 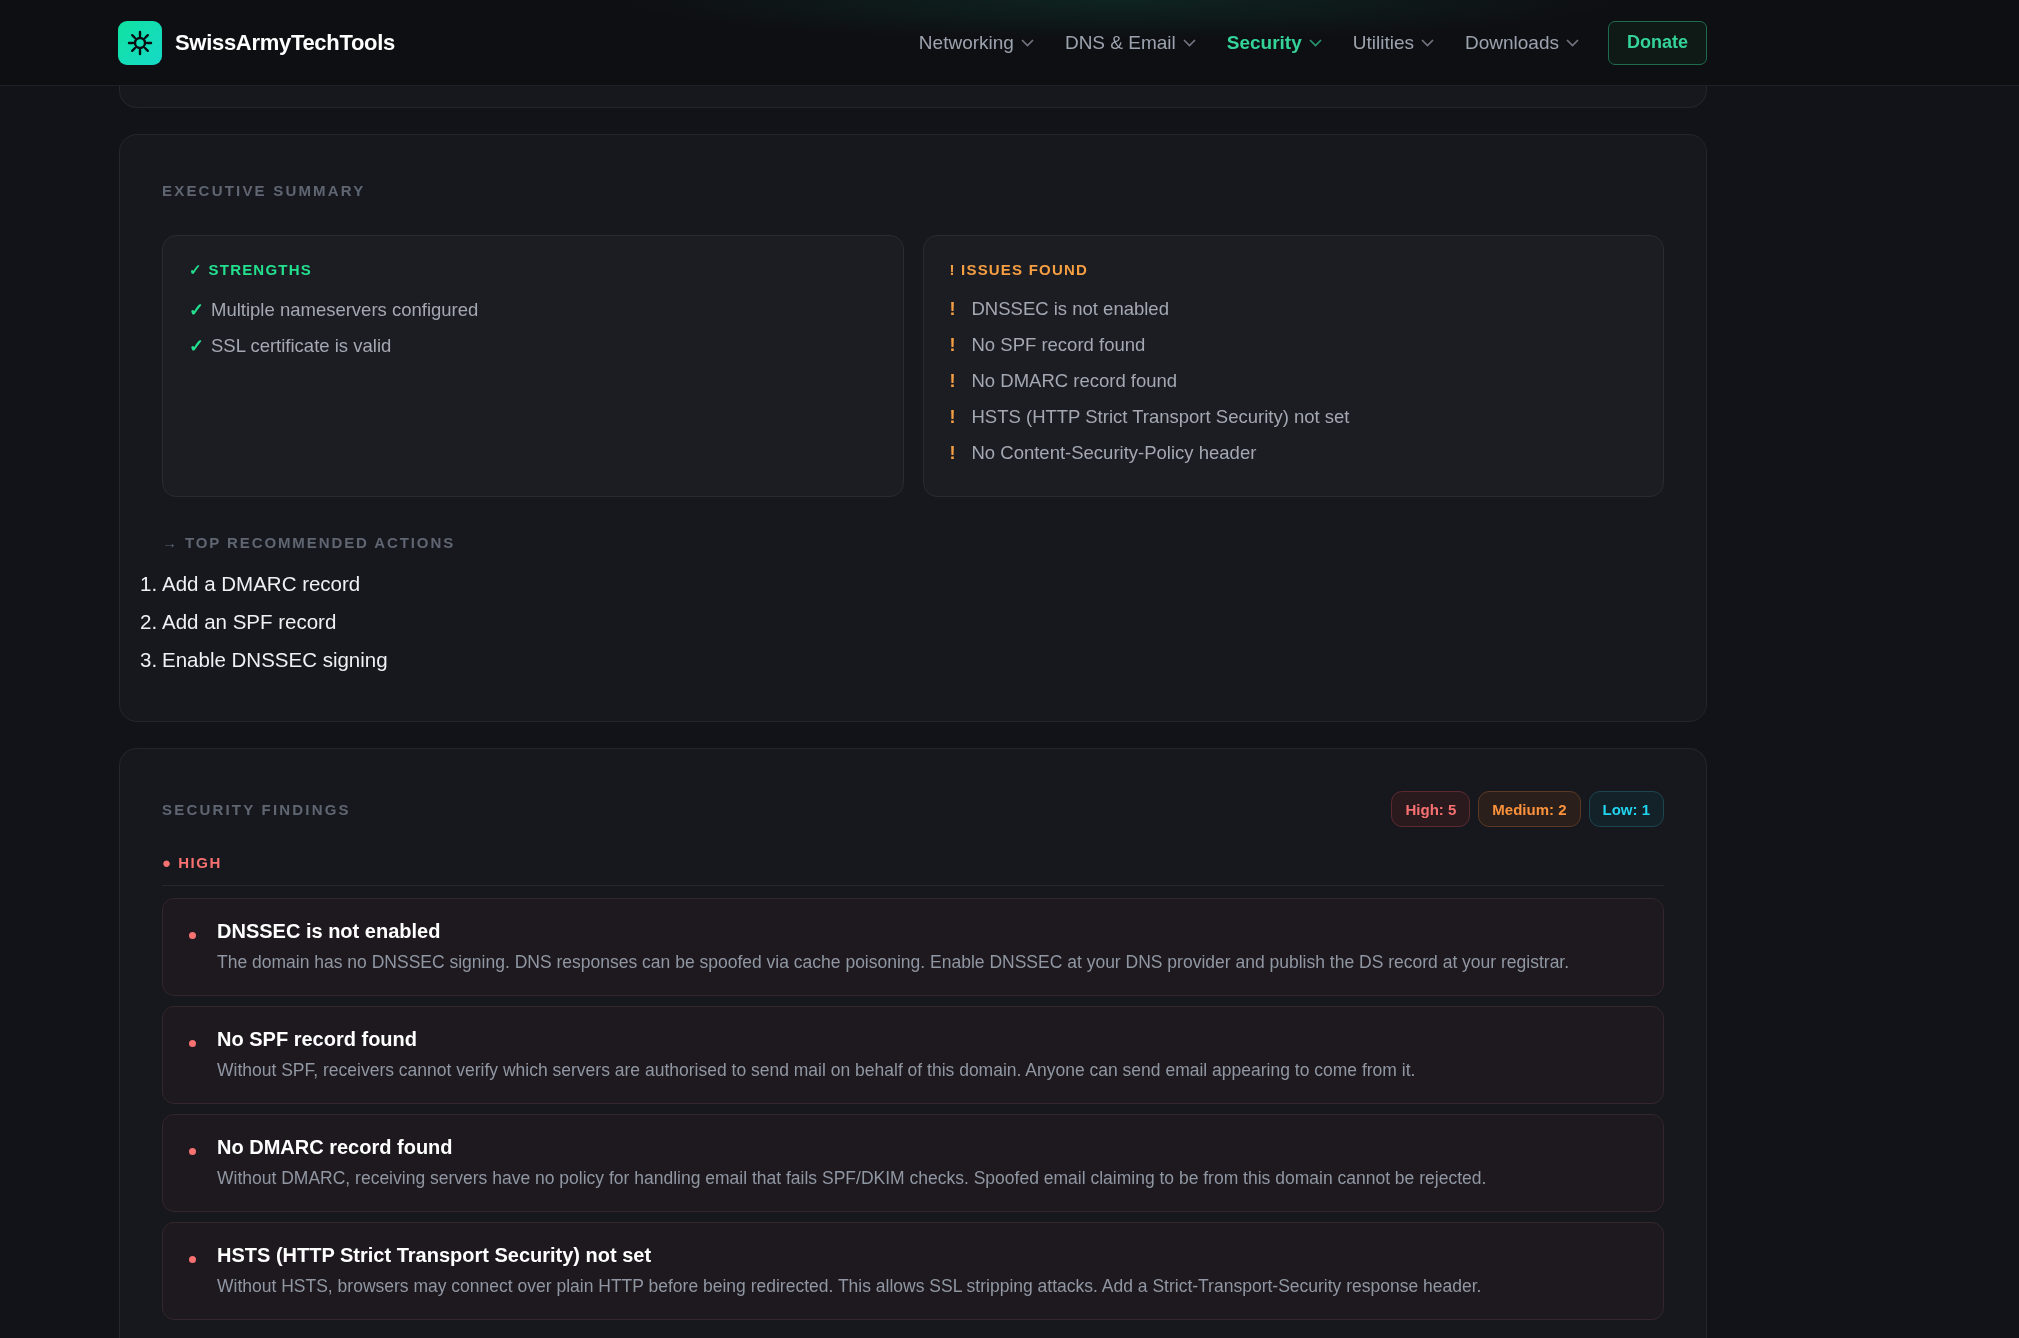 What do you see at coordinates (1018, 269) in the screenshot?
I see `panel-title: ! ISSUES FOUND` at bounding box center [1018, 269].